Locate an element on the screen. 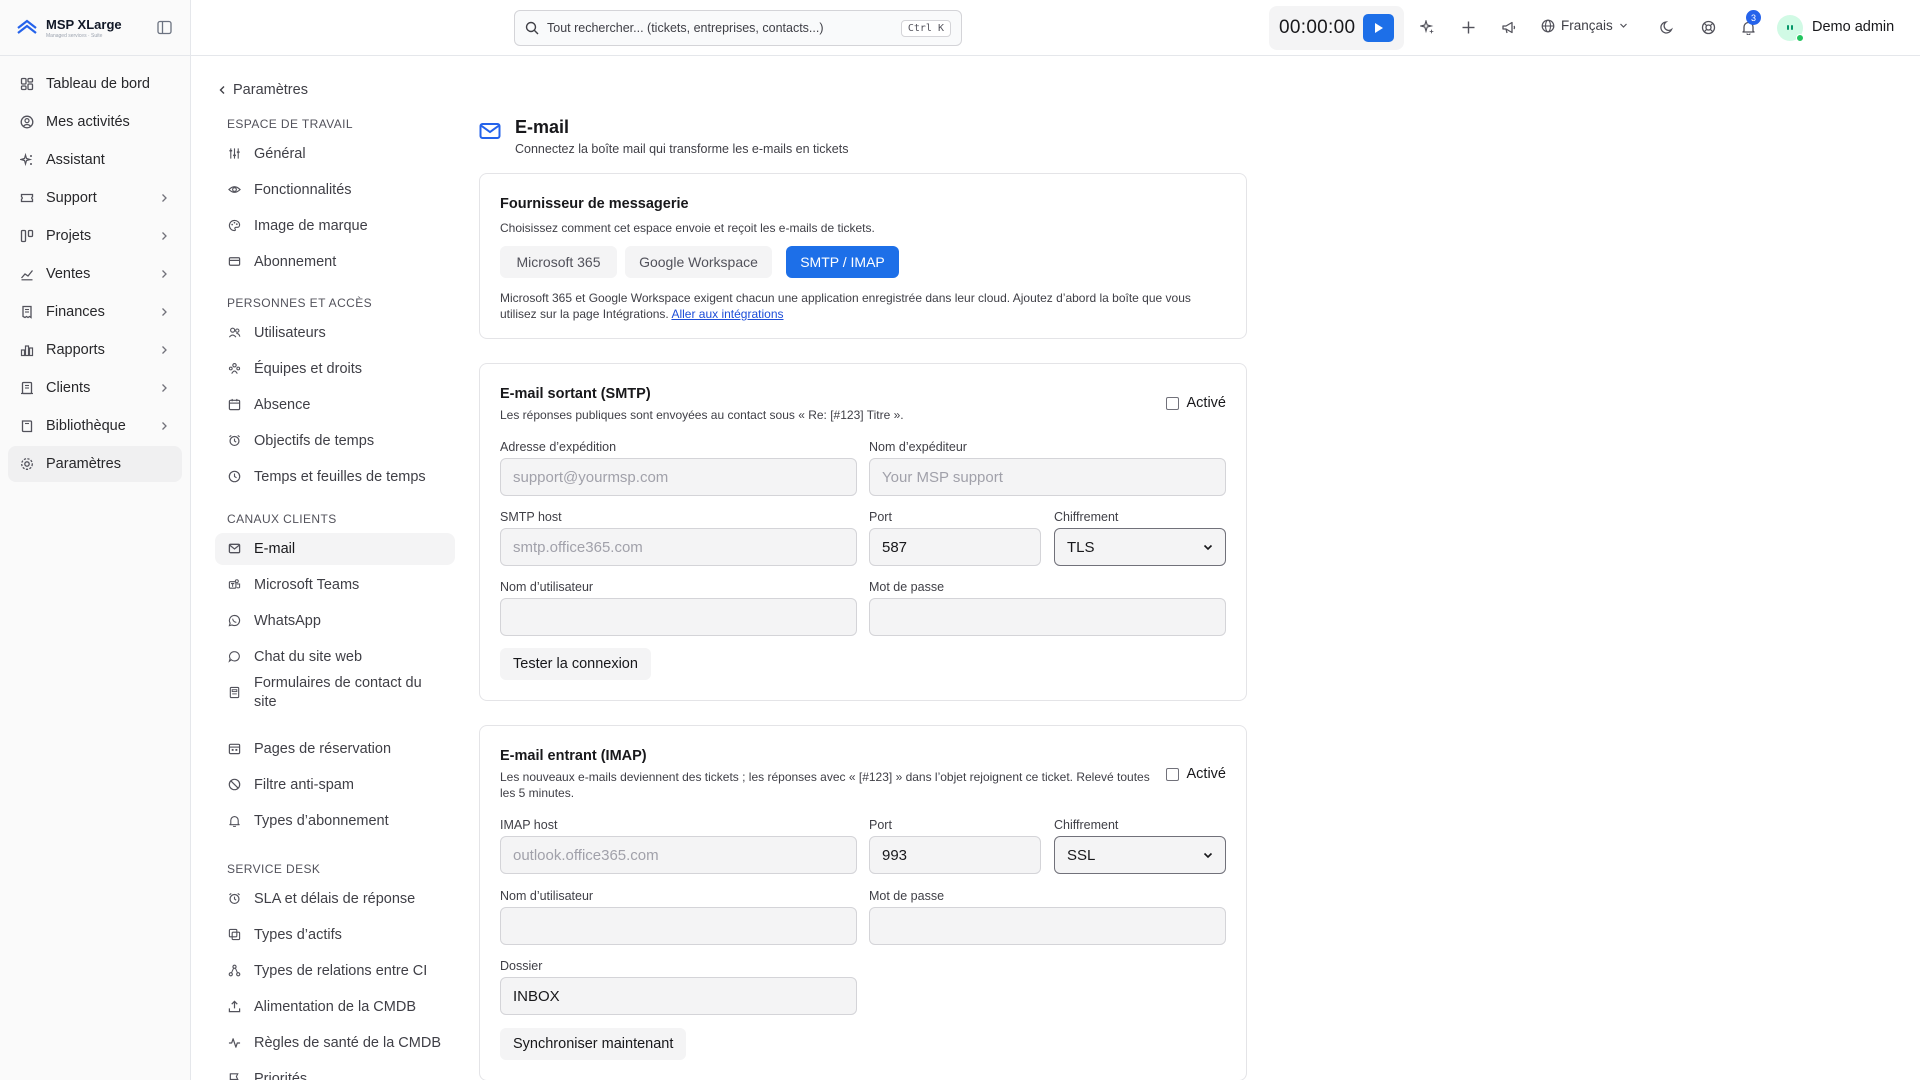  settings-item-types-d-abonnement: Types d’abonnement is located at coordinates (335, 821).